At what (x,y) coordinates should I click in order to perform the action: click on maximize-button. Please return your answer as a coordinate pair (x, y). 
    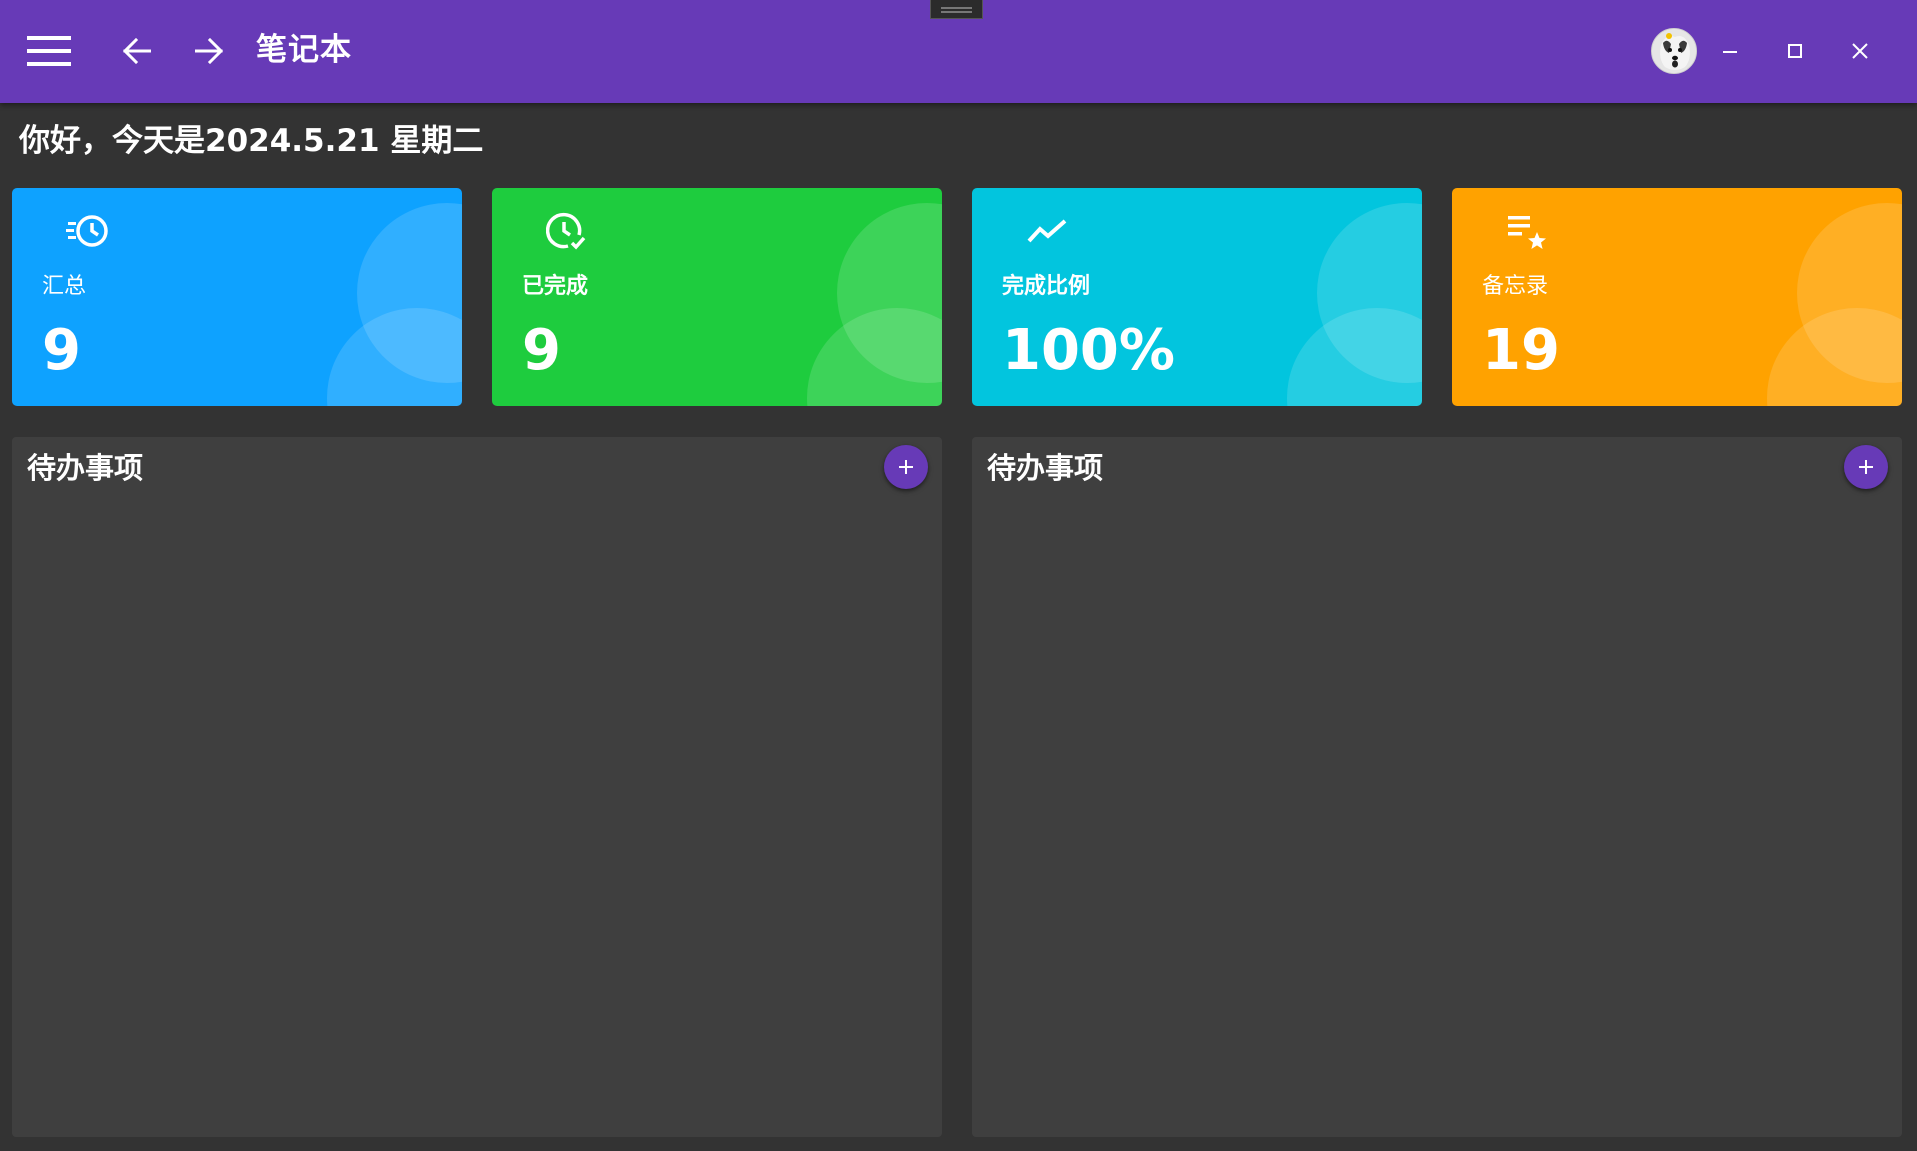
    Looking at the image, I should click on (1795, 51).